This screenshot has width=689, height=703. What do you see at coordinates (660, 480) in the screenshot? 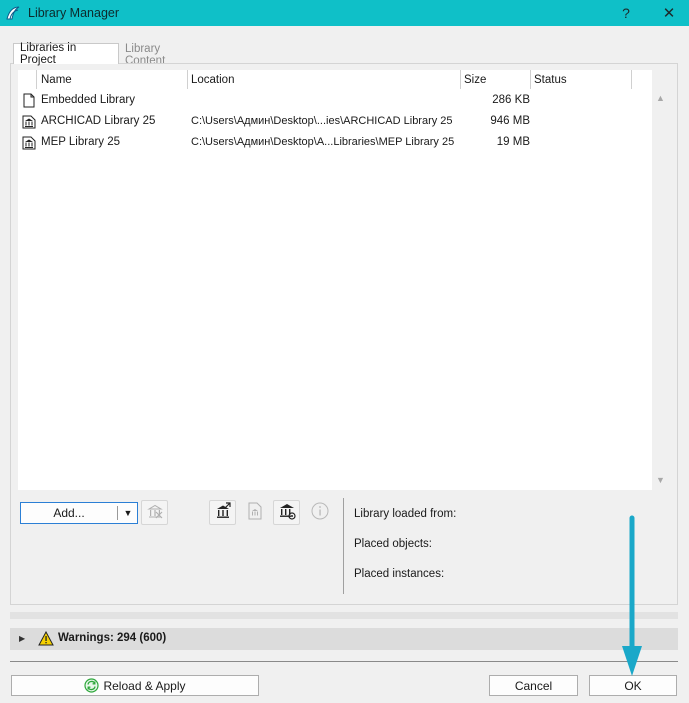
I see `scroll-down-arrow-icon: ▼` at bounding box center [660, 480].